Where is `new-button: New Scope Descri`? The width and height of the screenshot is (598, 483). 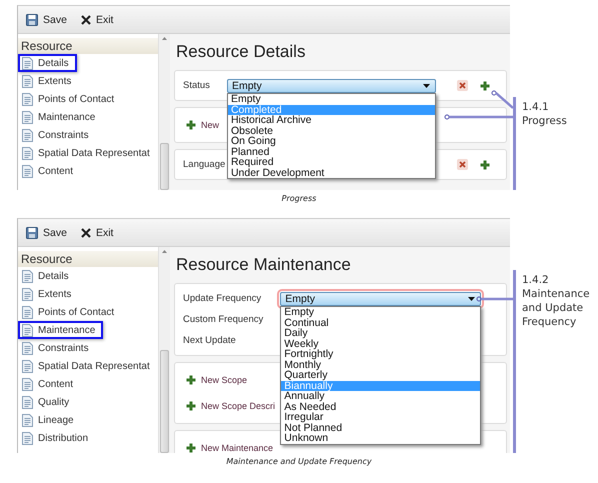 new-button: New Scope Descri is located at coordinates (232, 406).